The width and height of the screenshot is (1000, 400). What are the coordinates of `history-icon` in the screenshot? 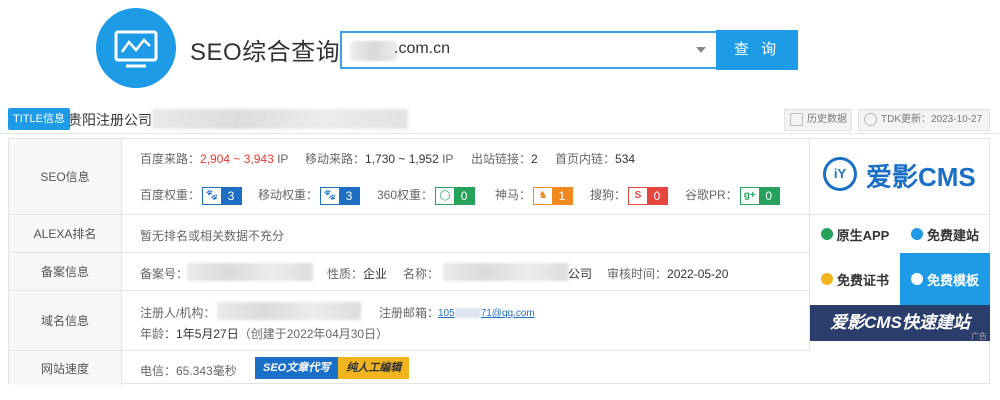 It's located at (796, 119).